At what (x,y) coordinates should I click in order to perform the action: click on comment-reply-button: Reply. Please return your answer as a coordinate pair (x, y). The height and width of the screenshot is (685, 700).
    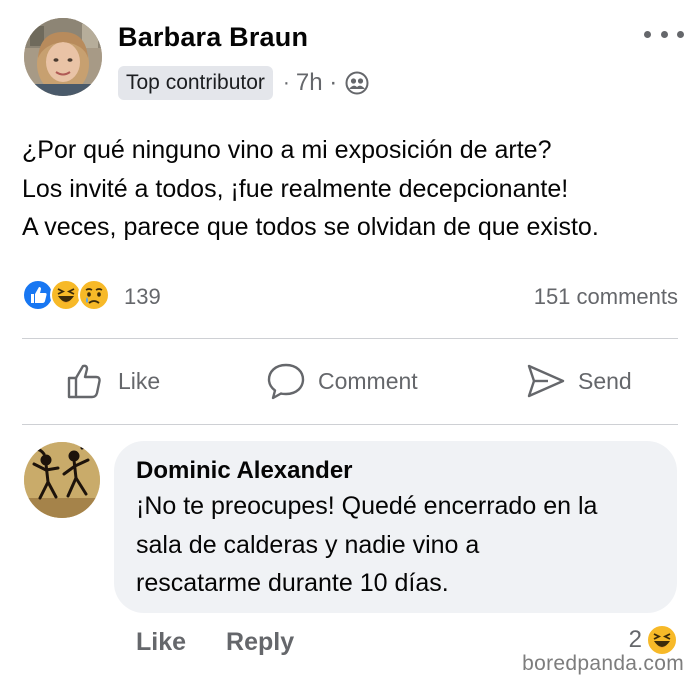
    Looking at the image, I should click on (260, 642).